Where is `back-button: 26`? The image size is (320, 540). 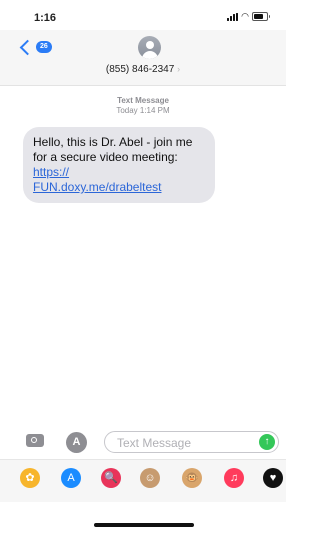
back-button: 26 is located at coordinates (35, 47).